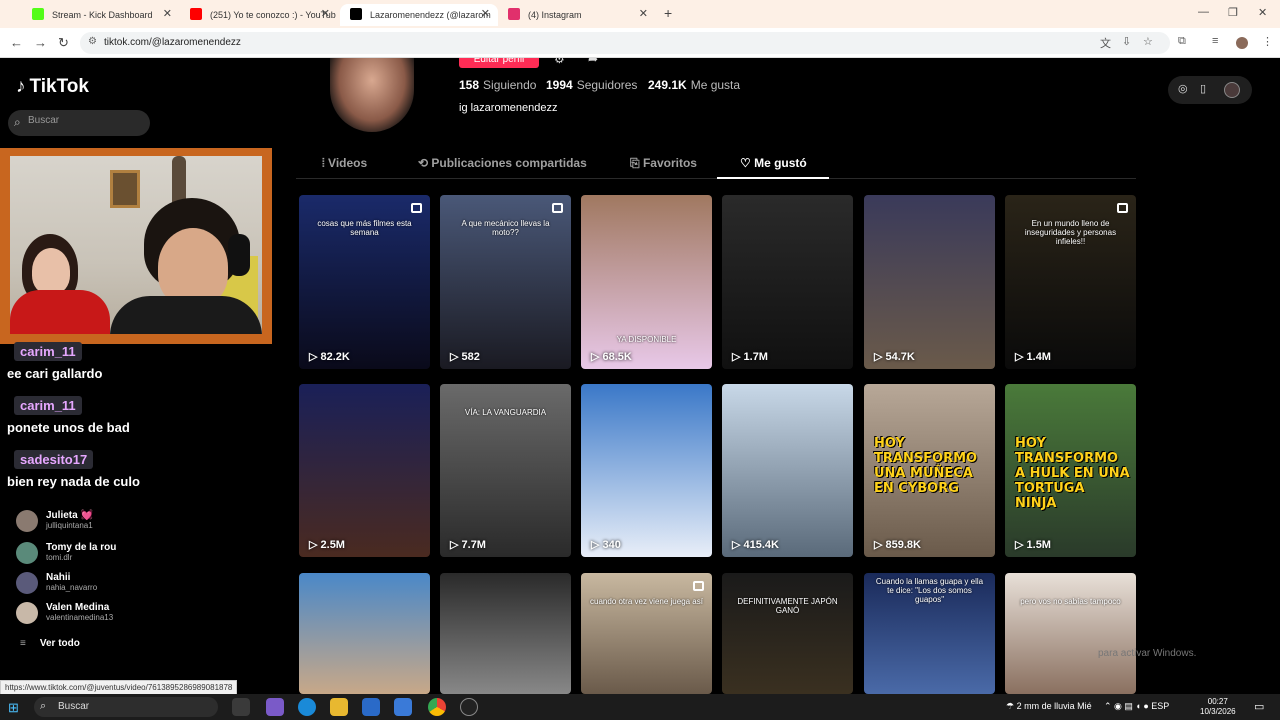  What do you see at coordinates (1105, 43) in the screenshot?
I see `translate-icon: 文` at bounding box center [1105, 43].